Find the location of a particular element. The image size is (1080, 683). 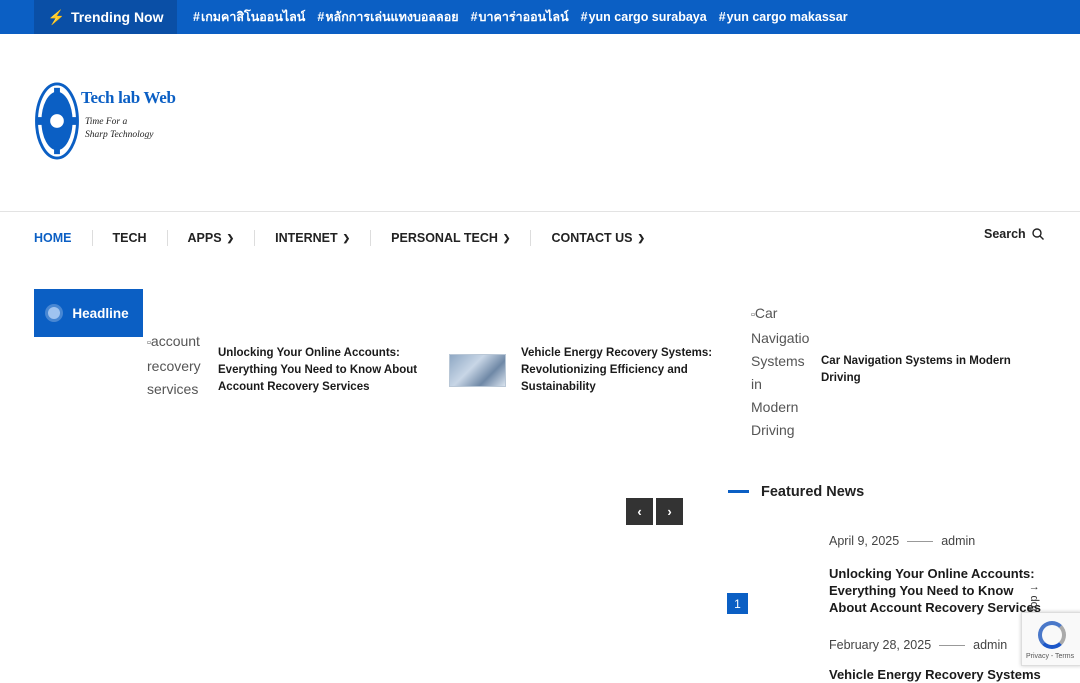

nav-label: HOME is located at coordinates (53, 238).